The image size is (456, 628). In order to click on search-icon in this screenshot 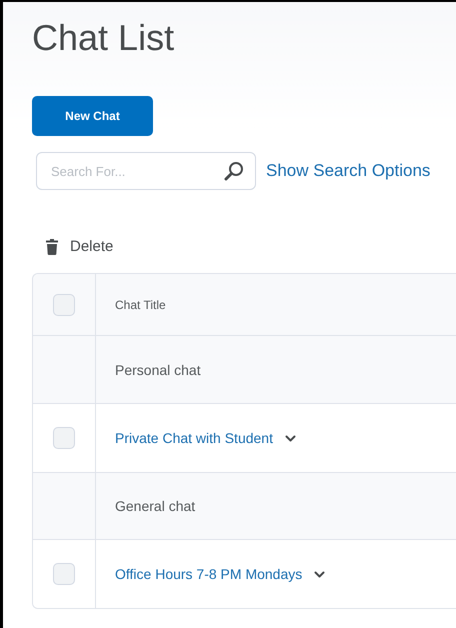, I will do `click(234, 171)`.